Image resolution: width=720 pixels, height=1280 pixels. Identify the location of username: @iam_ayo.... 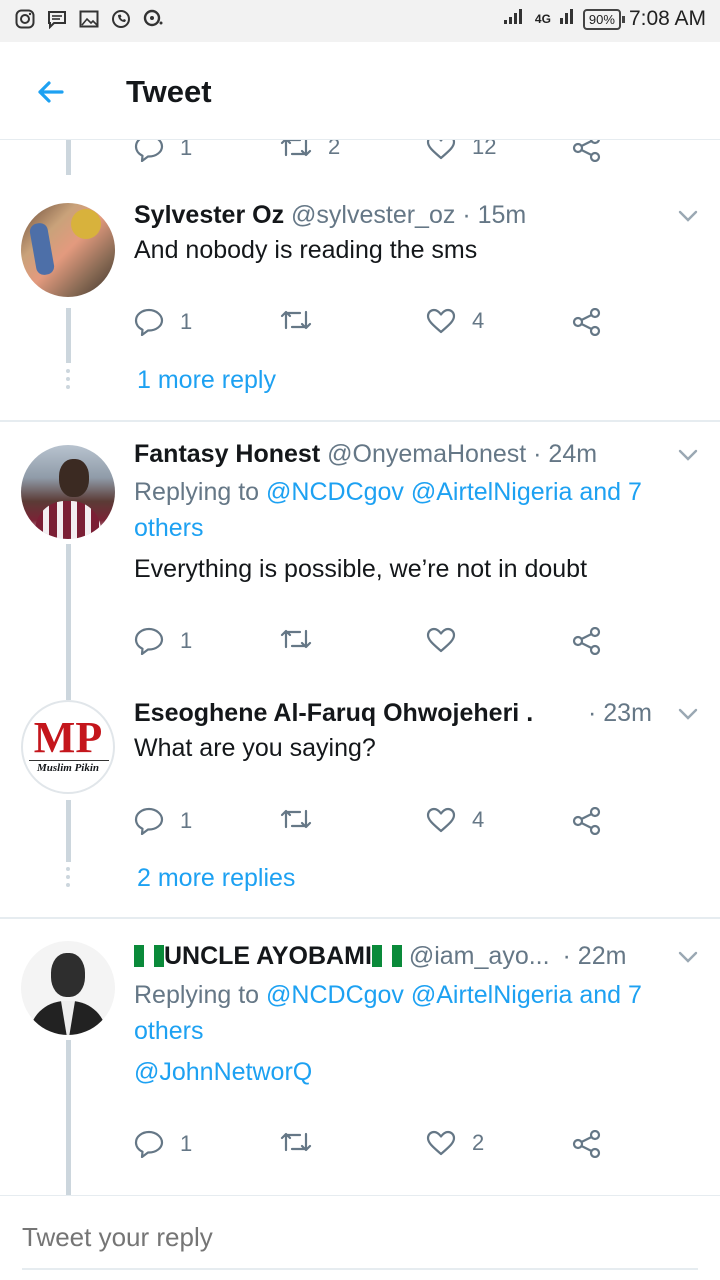
(479, 956).